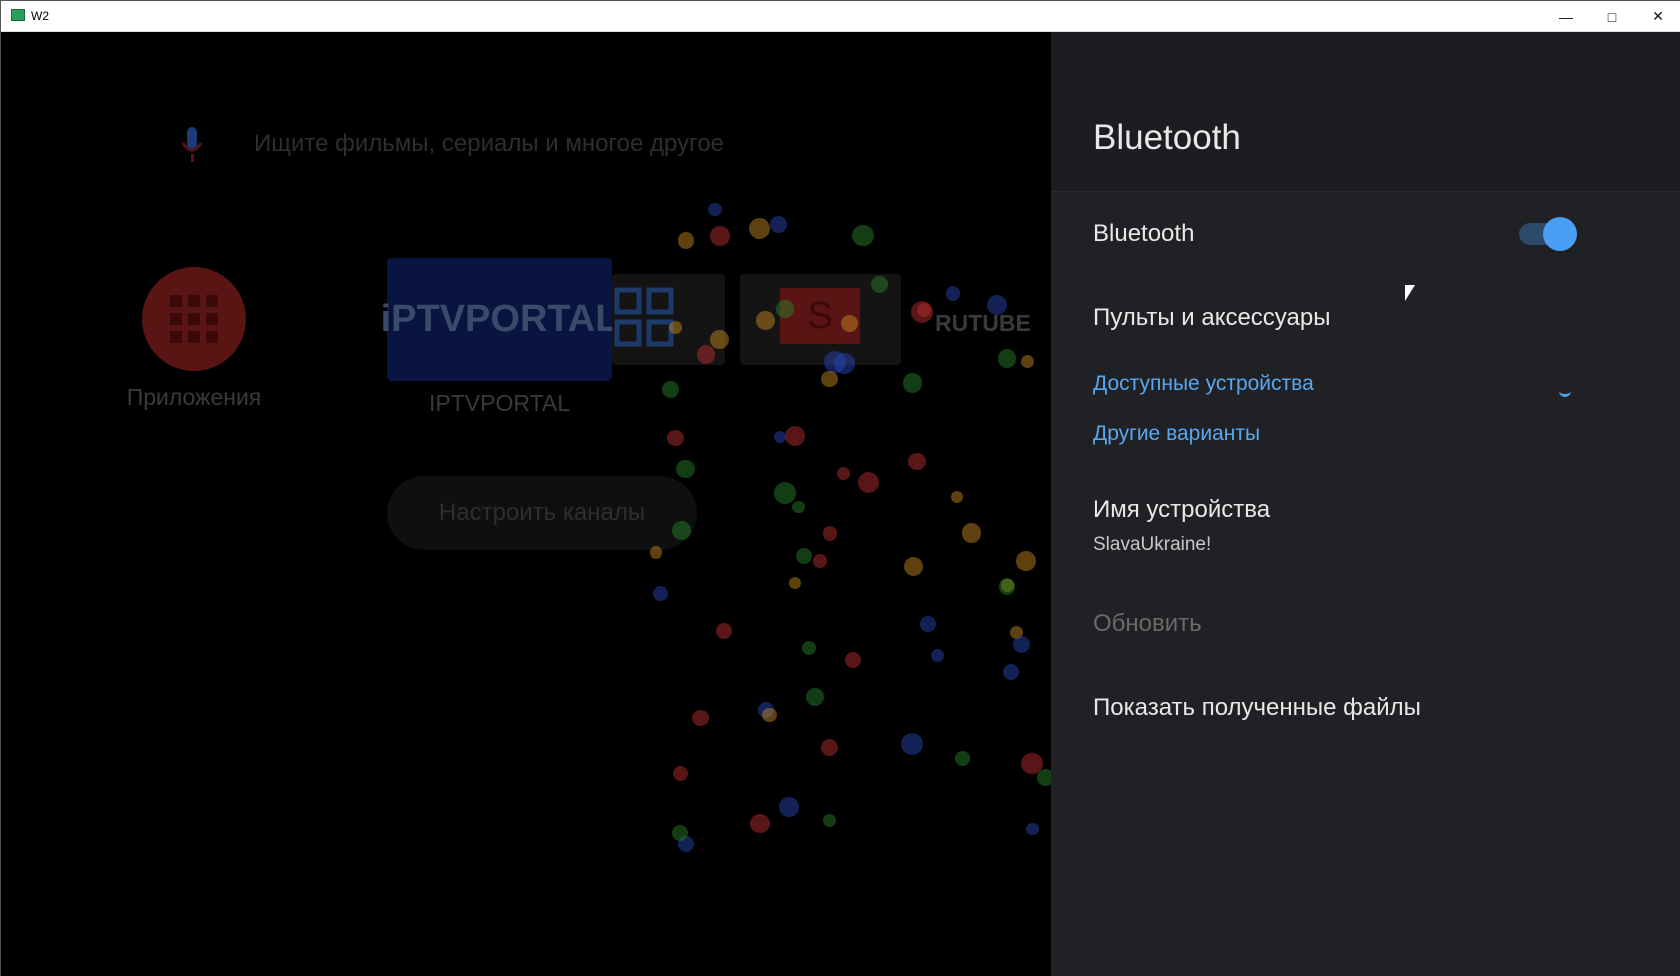 The image size is (1680, 976). I want to click on microphone-icon, so click(192, 145).